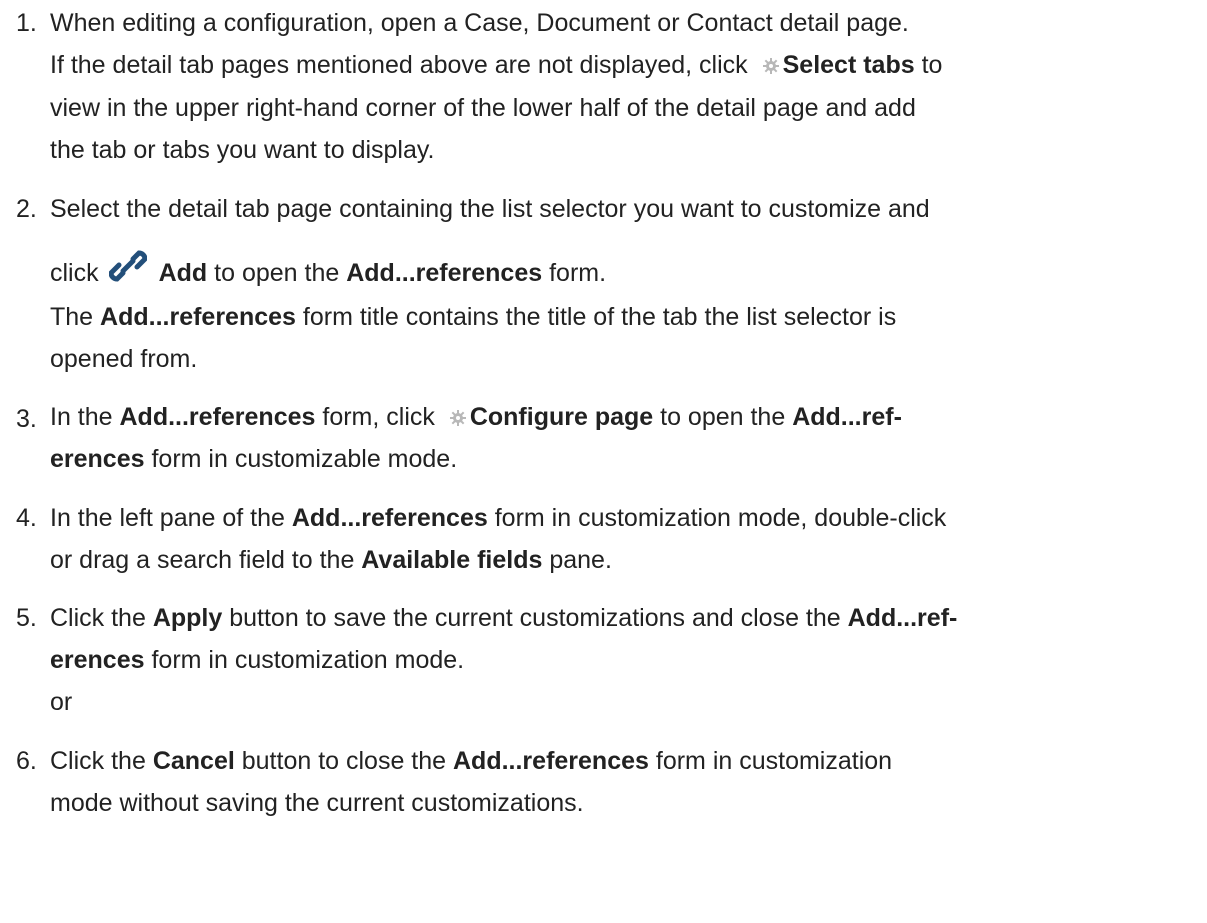 The image size is (1207, 923). I want to click on text-run: form in customization, so click(770, 761).